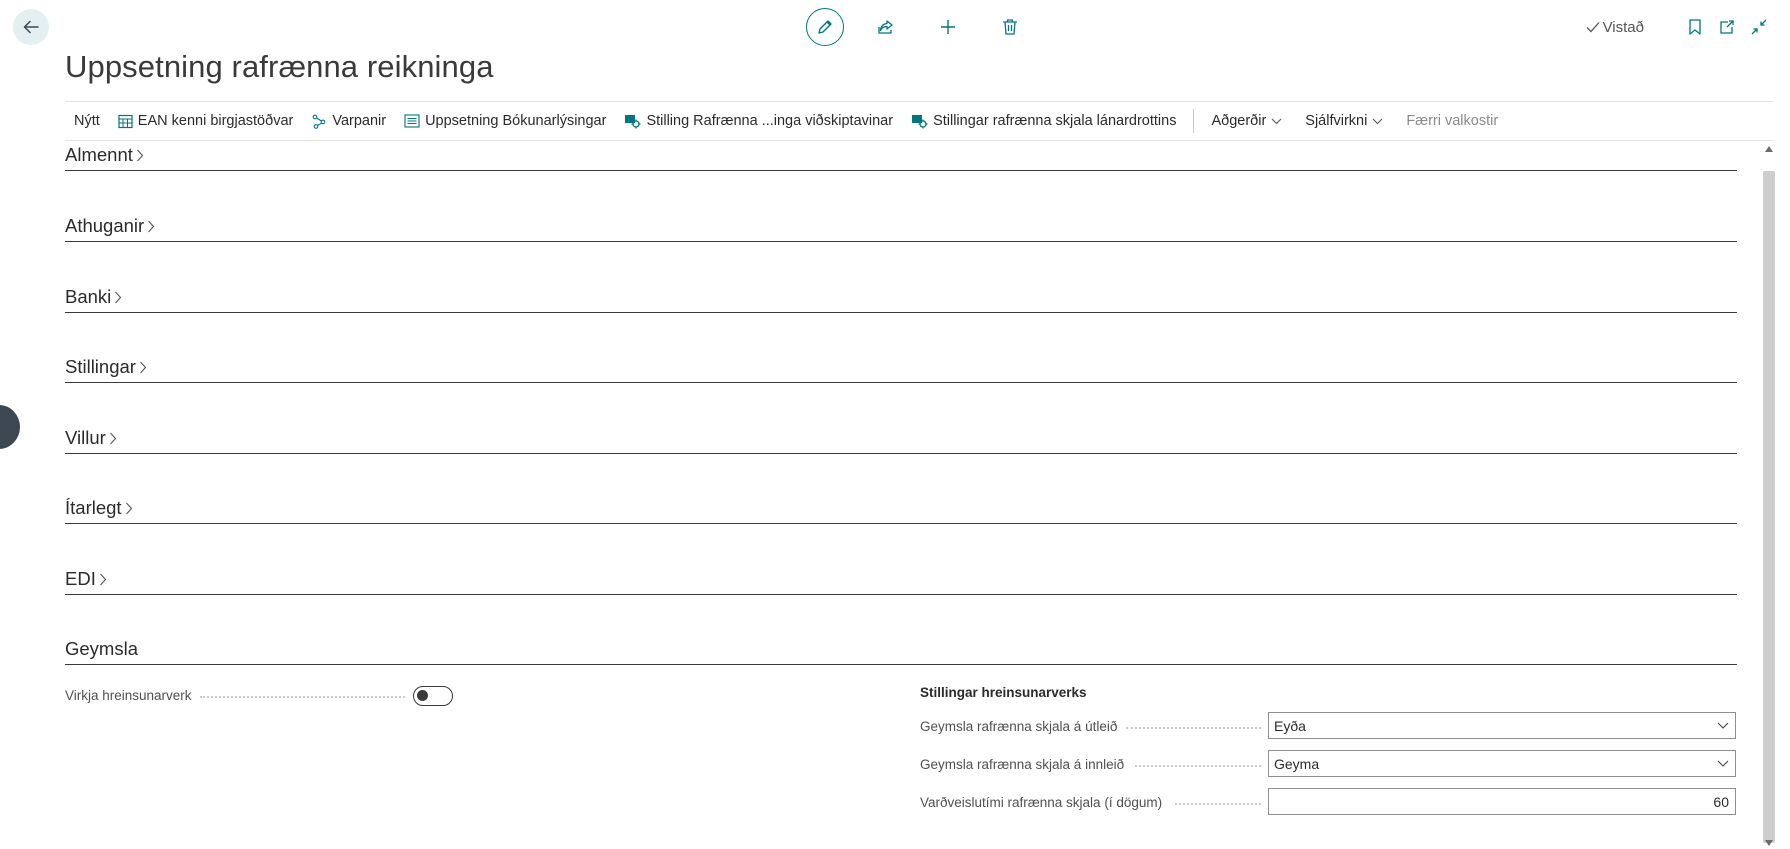 This screenshot has width=1790, height=849. I want to click on retention-days-label: Varðveislutími rafrænna skjala (í dögum), so click(1041, 802).